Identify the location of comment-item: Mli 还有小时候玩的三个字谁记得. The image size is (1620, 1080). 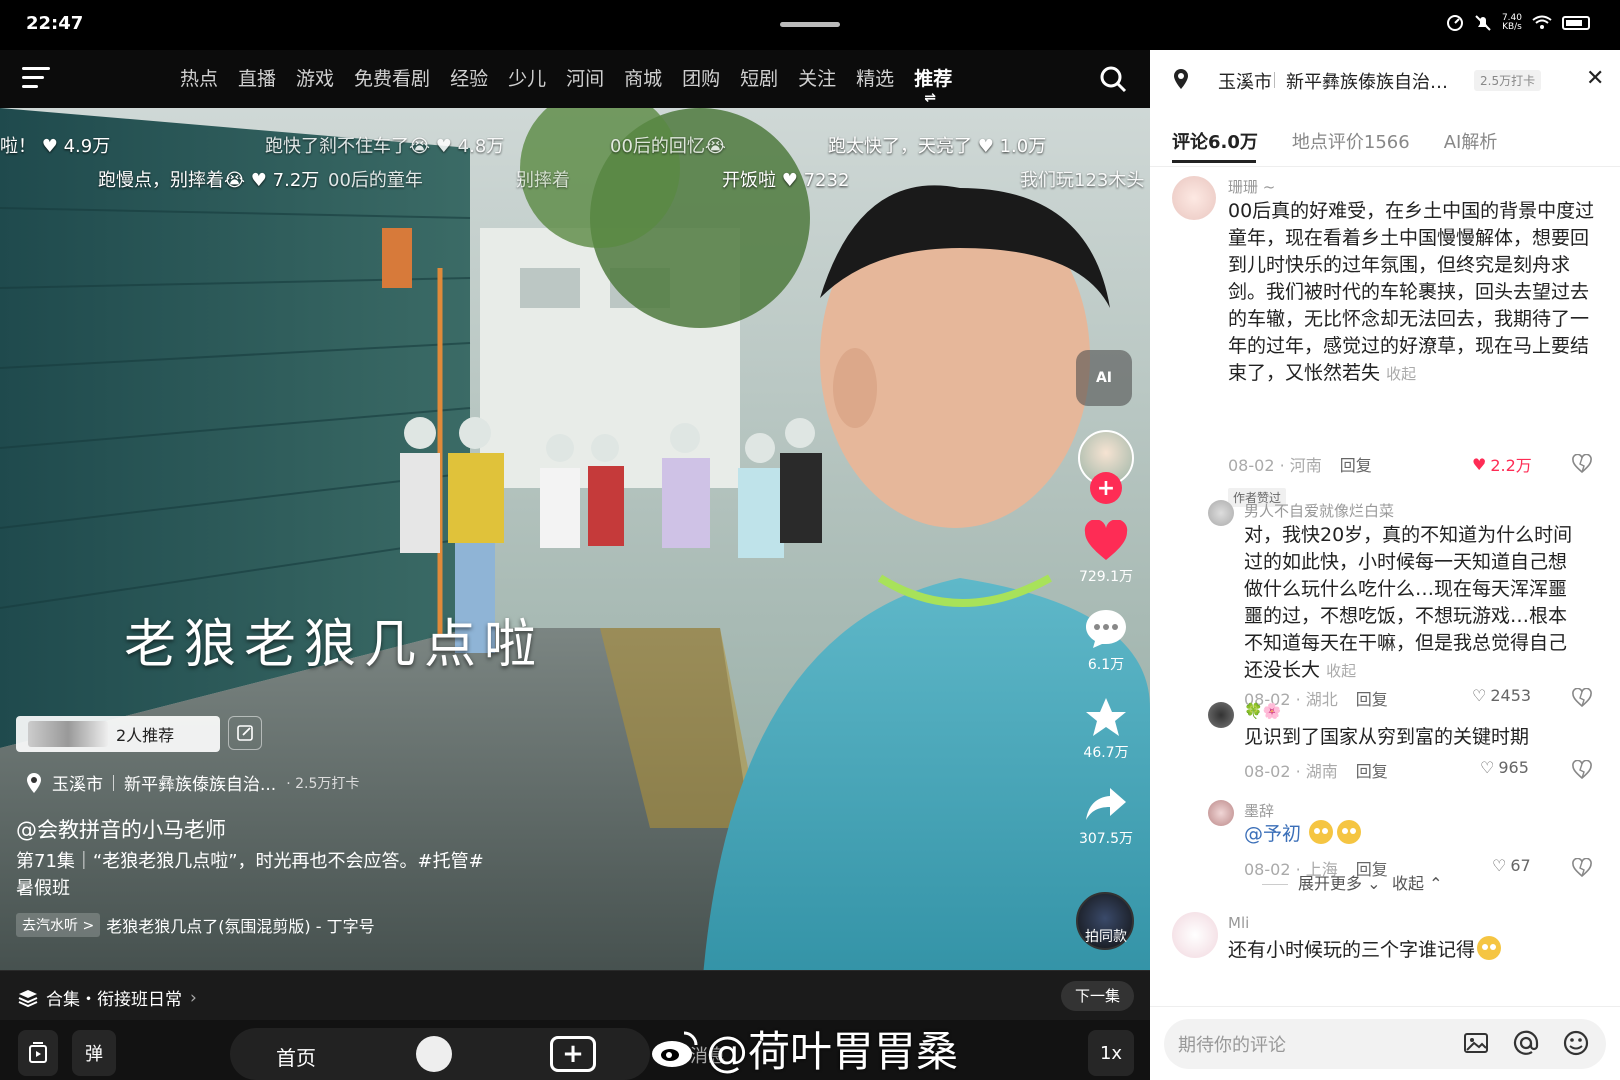
(1392, 942).